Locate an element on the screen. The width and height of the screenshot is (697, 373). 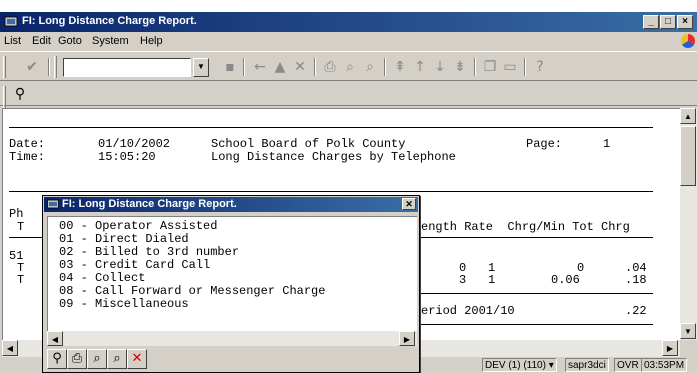
column-header-ph: Ph is located at coordinates (16, 214).